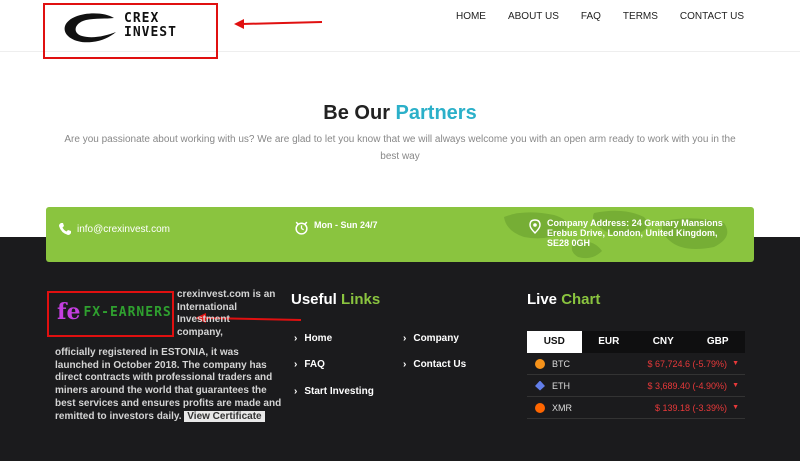  I want to click on useful-links-title: Useful Links, so click(335, 299).